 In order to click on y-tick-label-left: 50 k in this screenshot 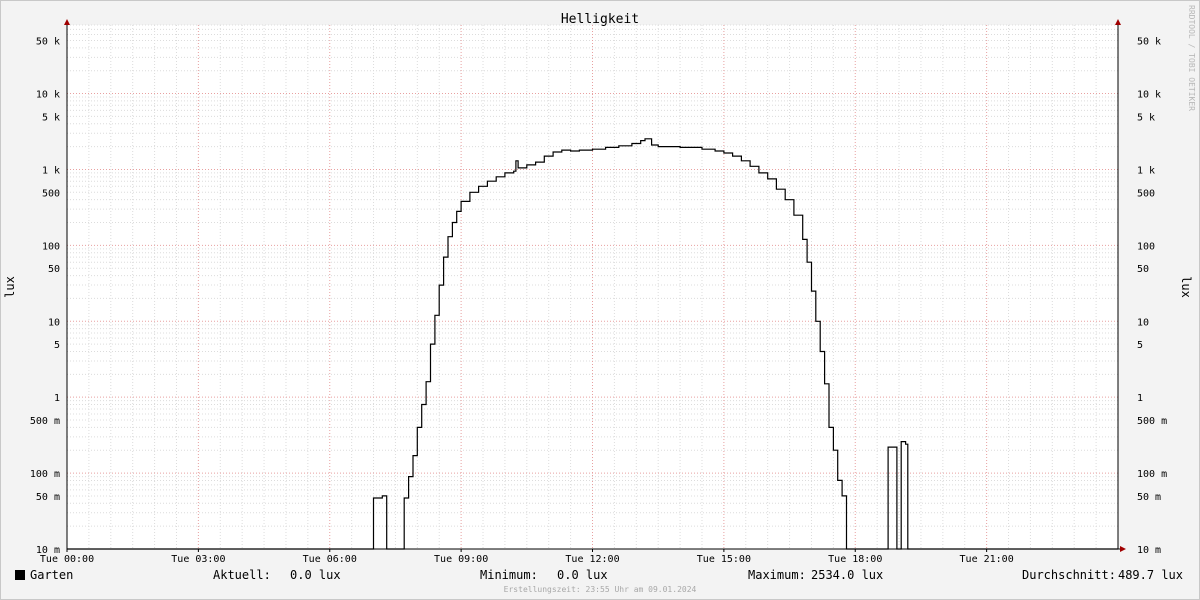, I will do `click(48, 41)`.